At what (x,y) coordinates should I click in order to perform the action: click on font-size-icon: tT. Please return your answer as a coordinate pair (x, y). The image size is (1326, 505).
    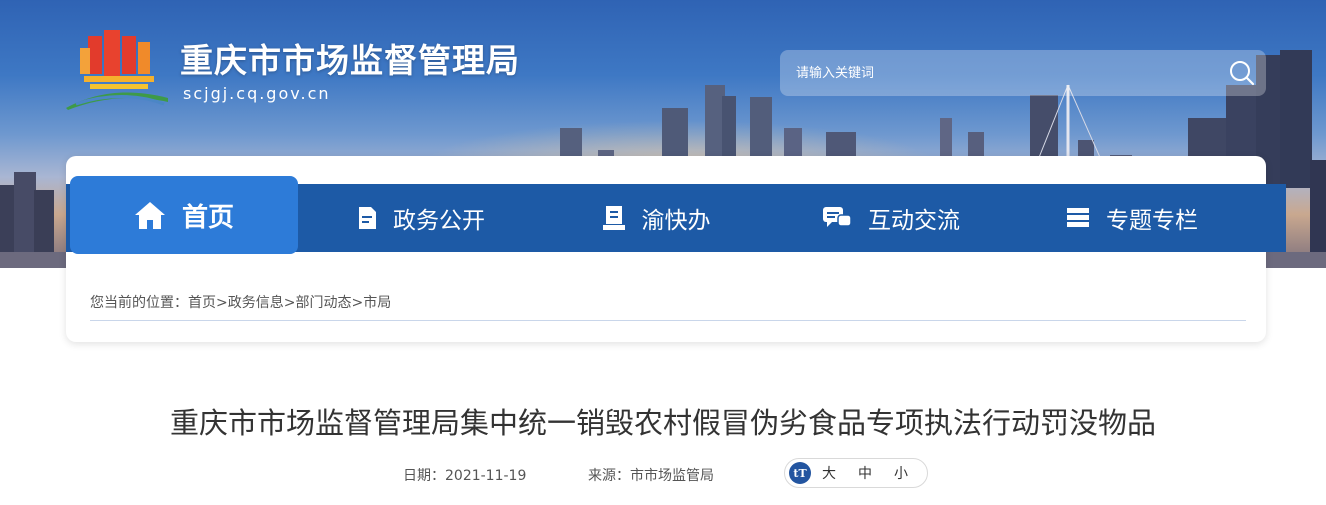
    Looking at the image, I should click on (800, 473).